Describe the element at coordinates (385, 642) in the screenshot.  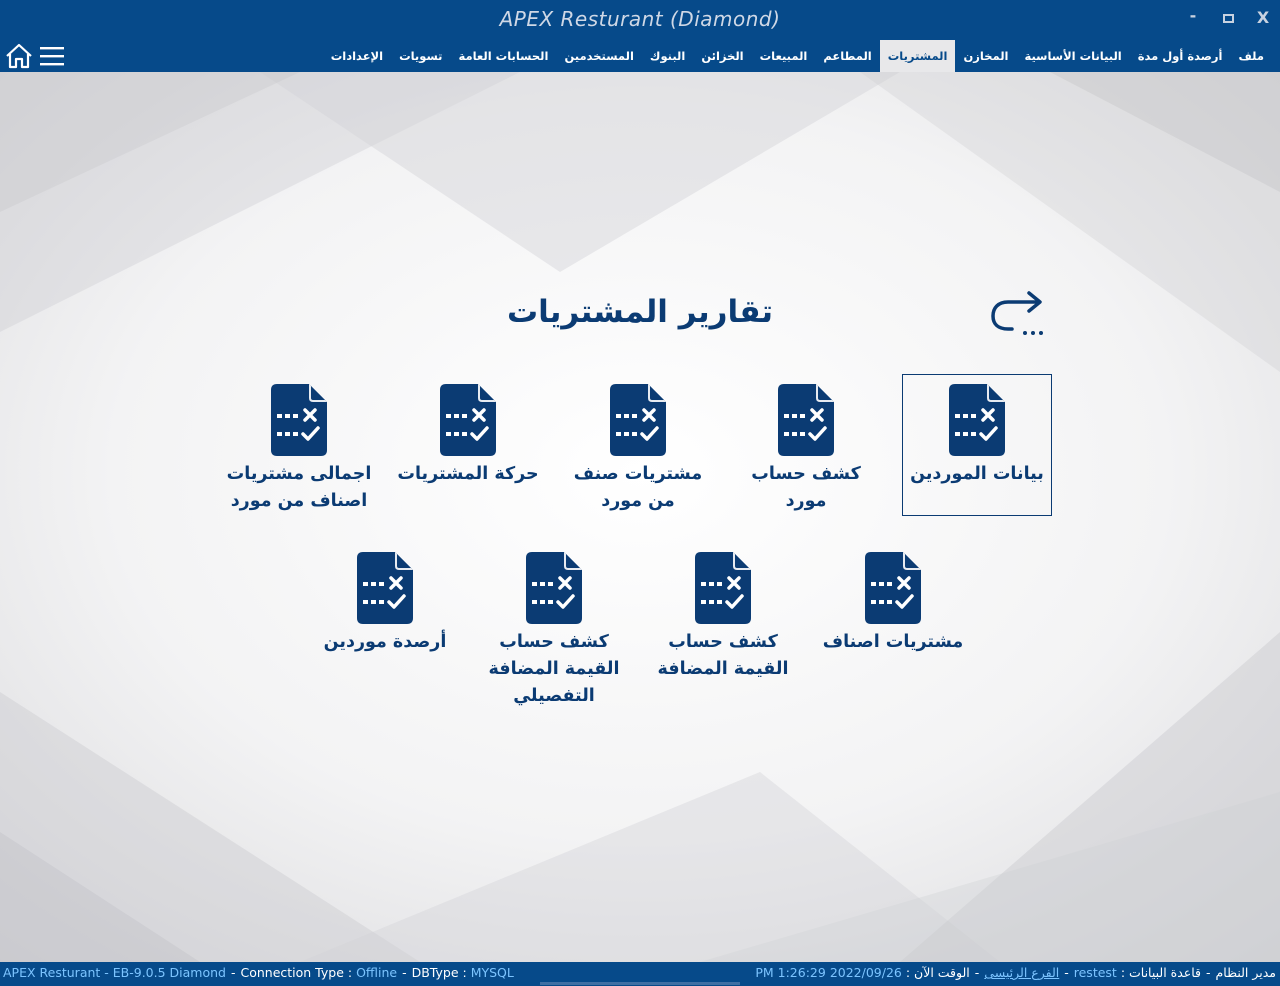
I see `report-tile-label: أرصدة موردين` at that location.